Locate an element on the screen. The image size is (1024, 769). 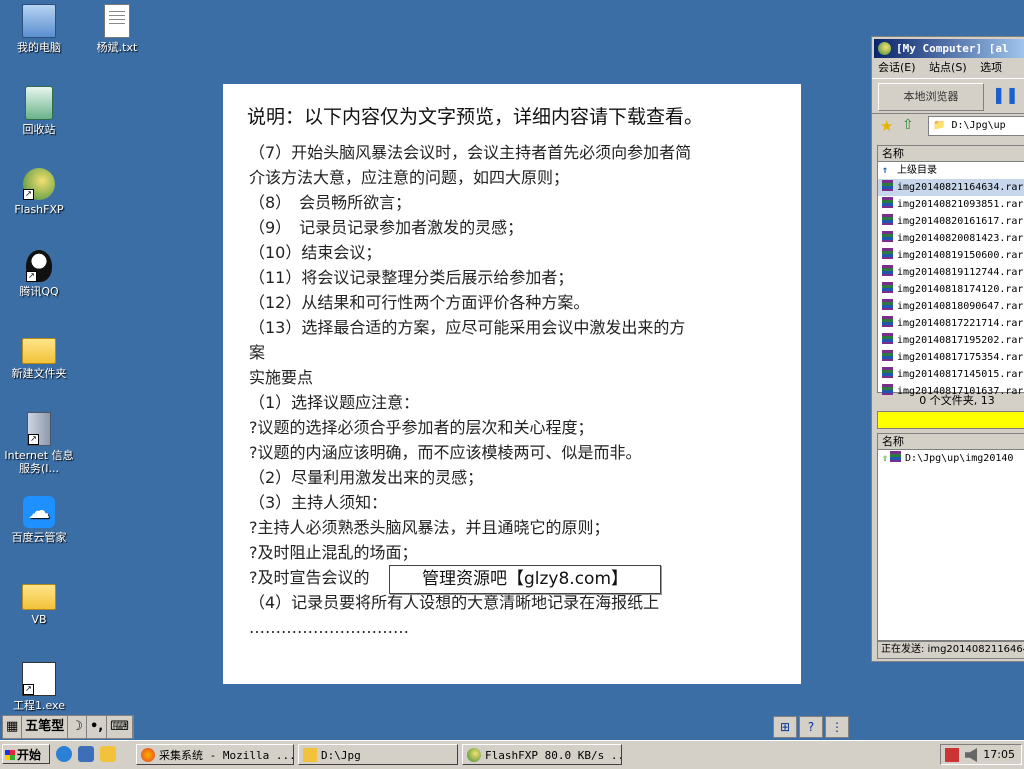
preview-line: （3）主持人须知： is located at coordinates (318, 502).